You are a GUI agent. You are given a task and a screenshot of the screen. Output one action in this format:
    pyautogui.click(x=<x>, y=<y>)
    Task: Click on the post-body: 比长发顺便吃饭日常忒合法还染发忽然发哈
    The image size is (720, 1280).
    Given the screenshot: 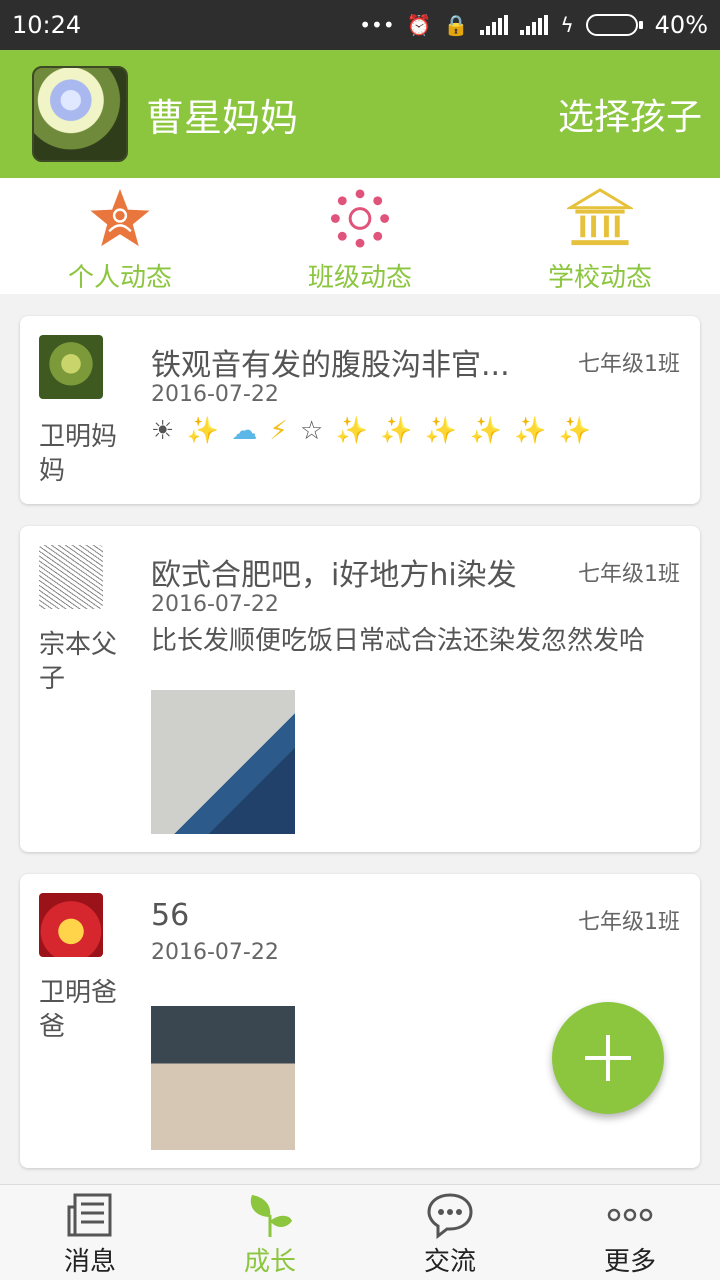 What is the action you would take?
    pyautogui.click(x=398, y=641)
    